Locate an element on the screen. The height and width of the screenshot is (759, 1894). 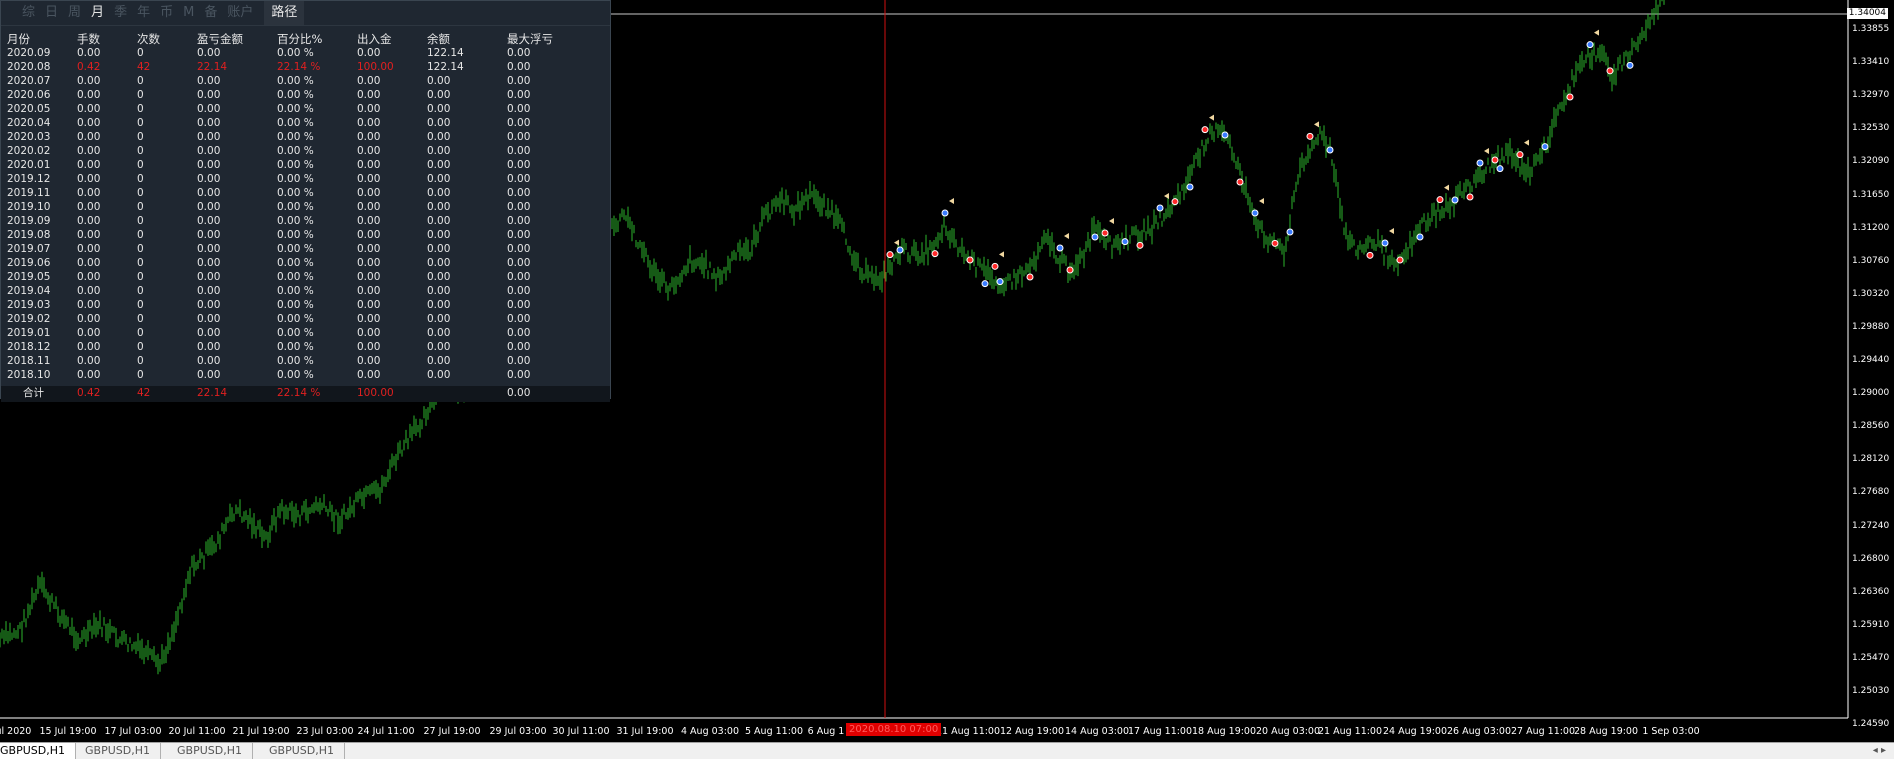
table-row: 2019.11 0.00 0 0.00 0.00 % 0.00 0.00 0.00 is located at coordinates (305, 193).